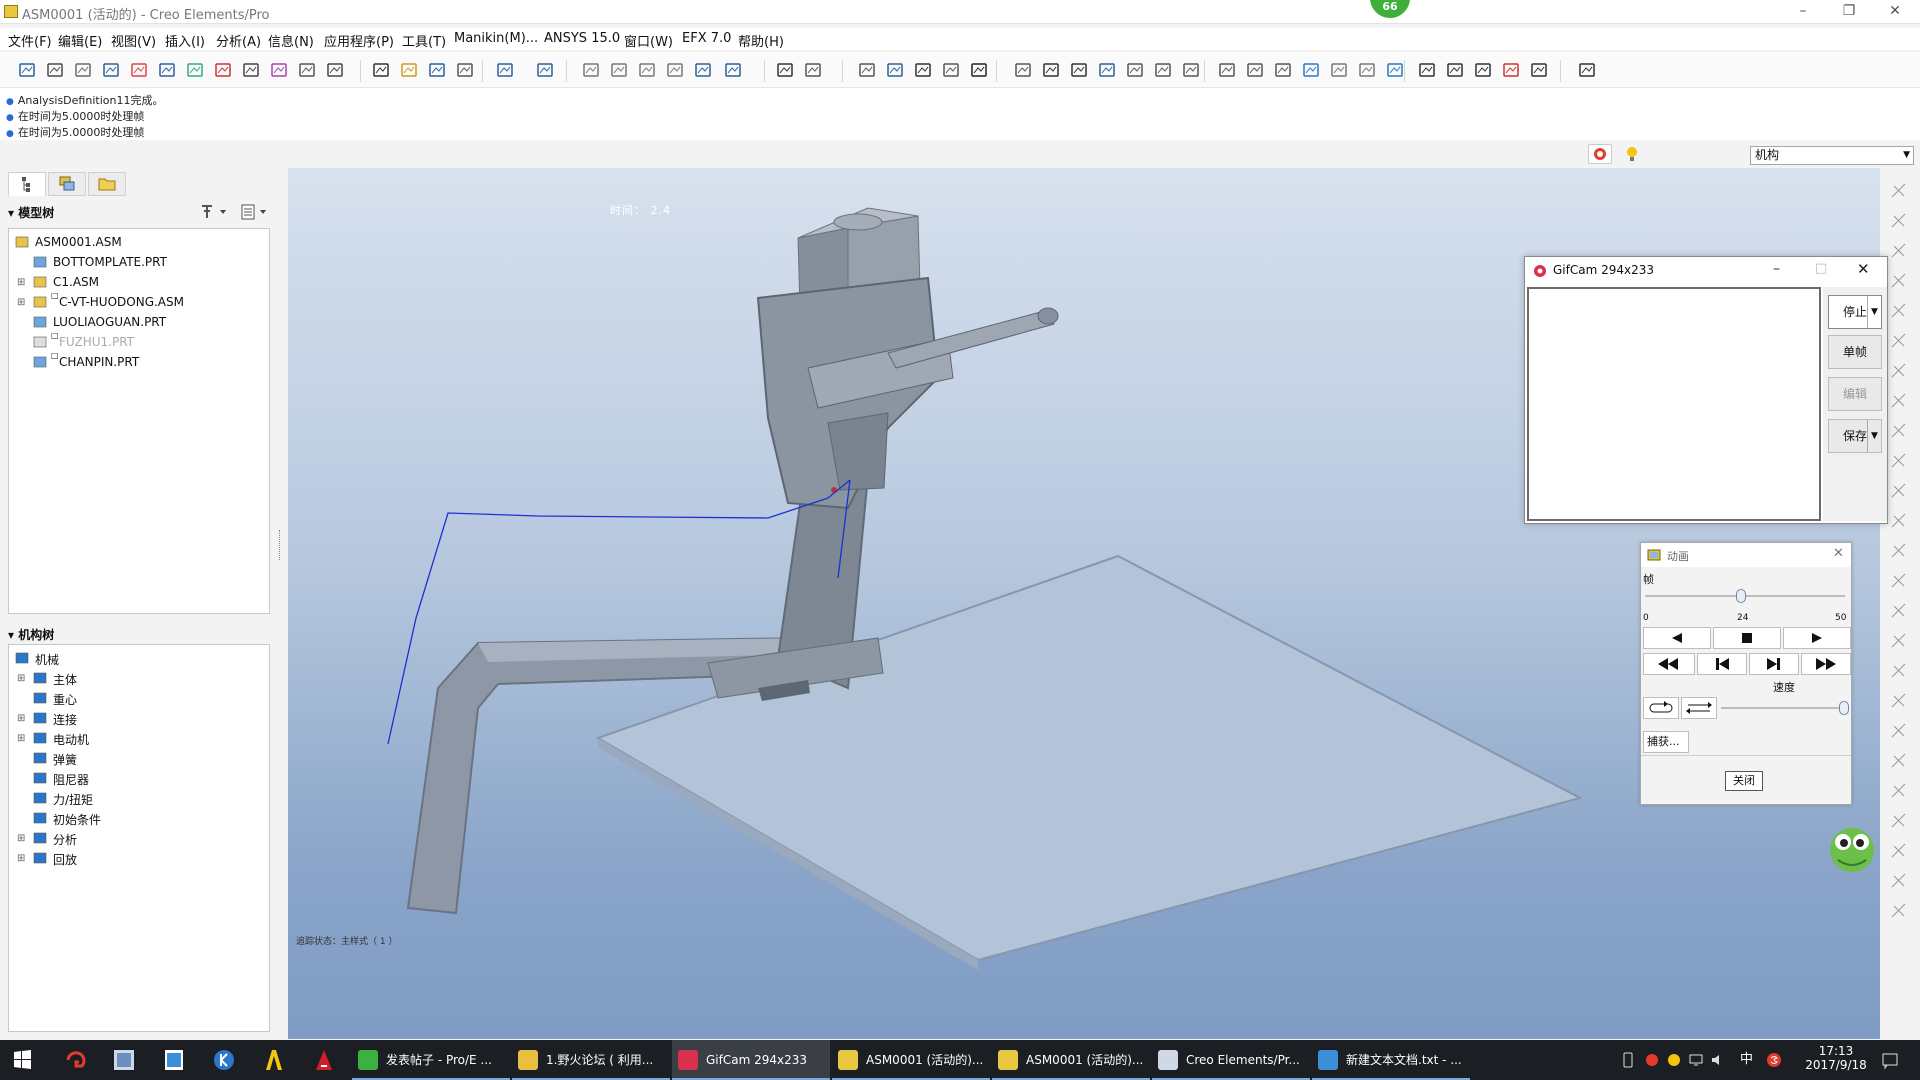 The width and height of the screenshot is (1920, 1080). What do you see at coordinates (1855, 312) in the screenshot?
I see `stop-button: 停止 ▼` at bounding box center [1855, 312].